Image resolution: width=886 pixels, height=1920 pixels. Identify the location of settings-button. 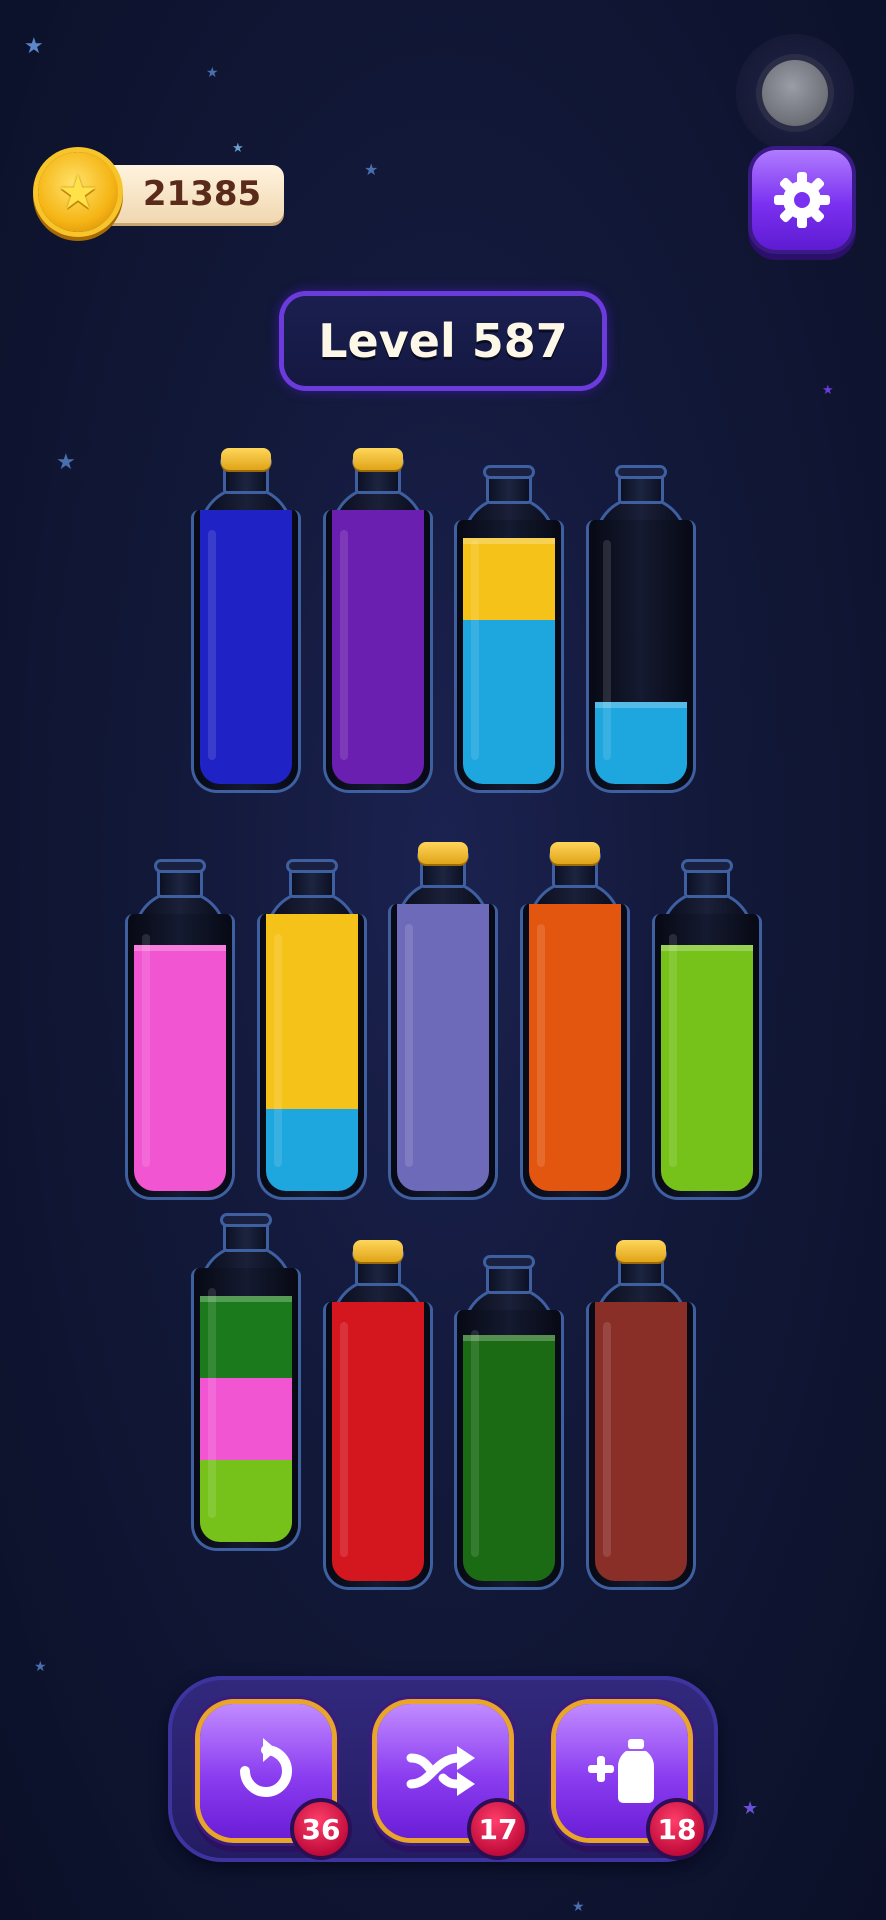
(802, 200).